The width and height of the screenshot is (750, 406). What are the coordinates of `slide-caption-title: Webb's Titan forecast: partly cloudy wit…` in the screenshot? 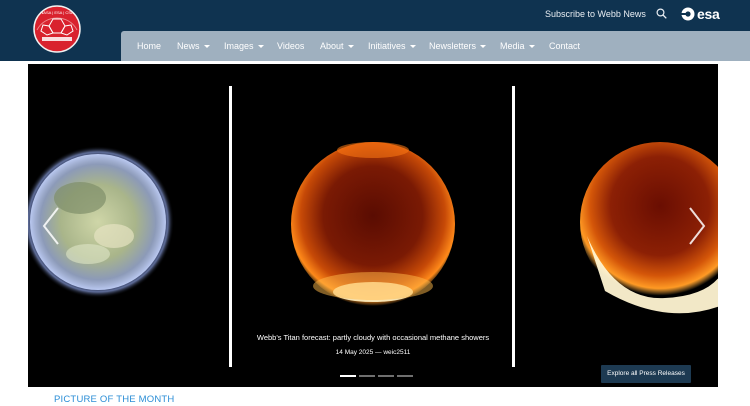 It's located at (373, 338).